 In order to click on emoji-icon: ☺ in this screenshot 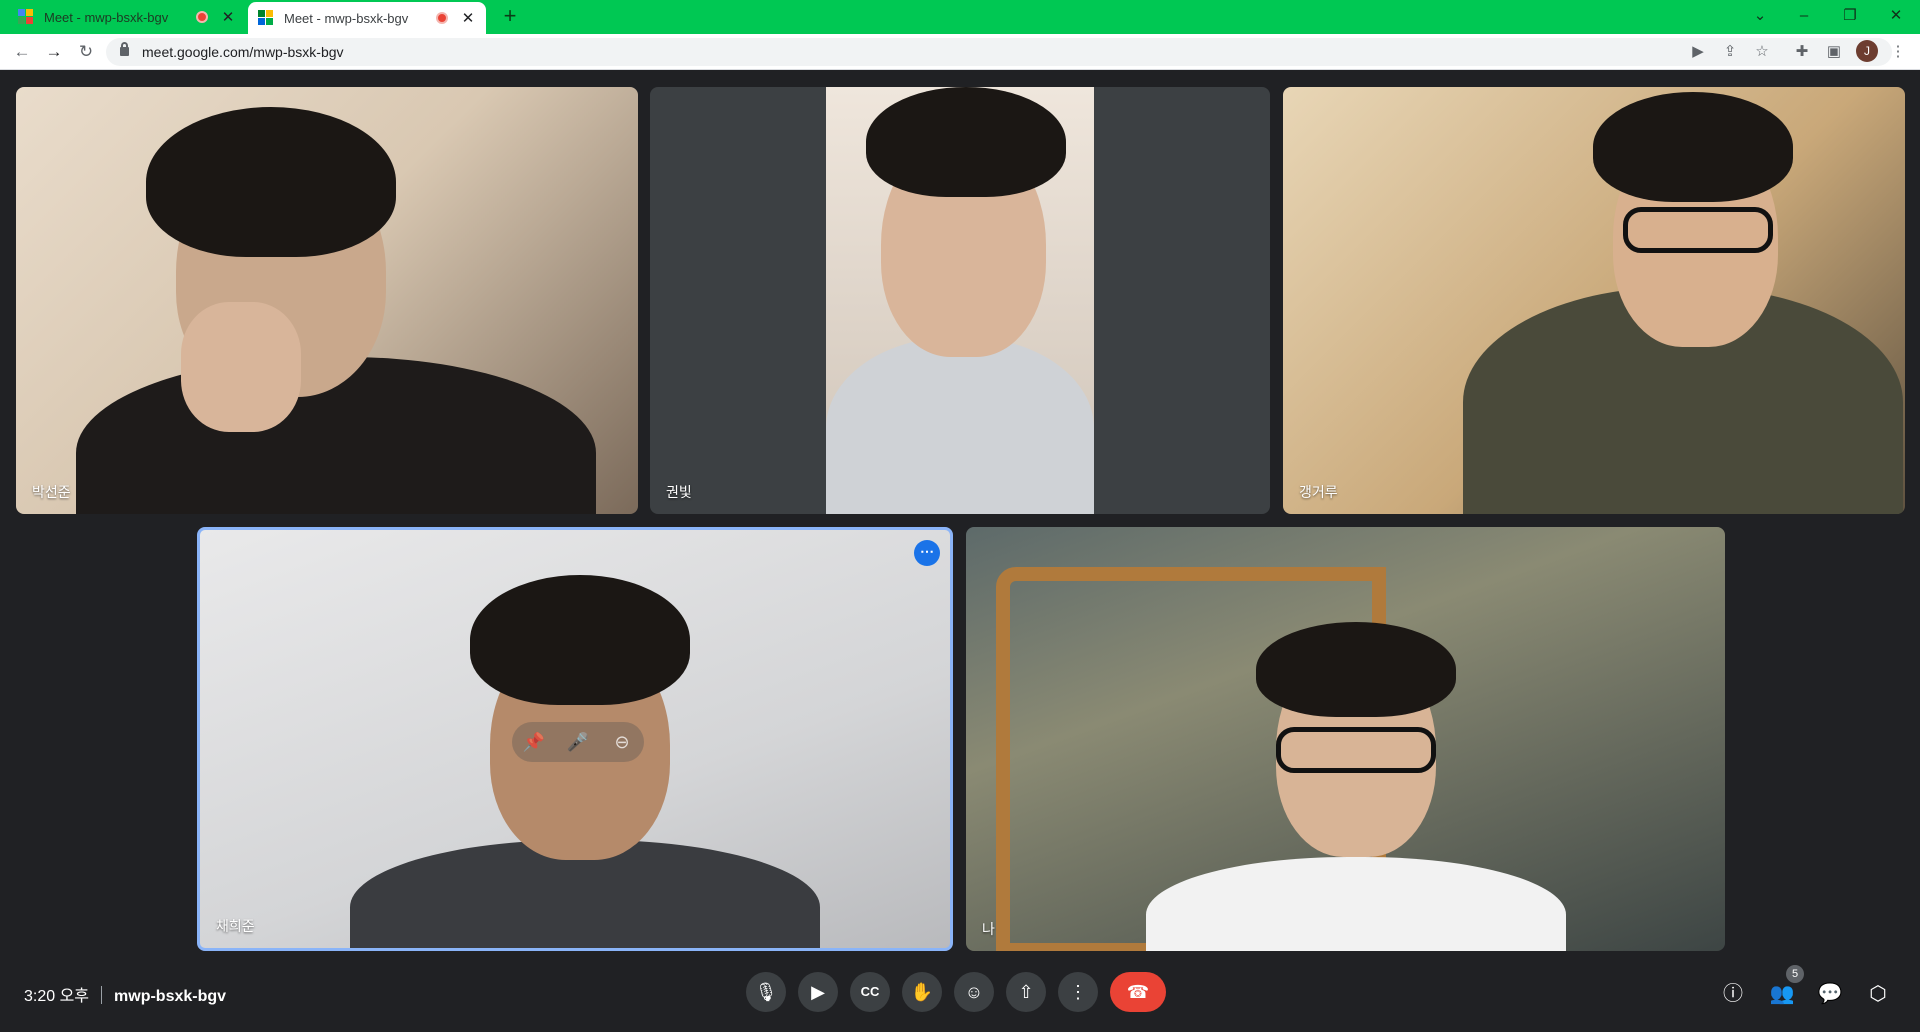, I will do `click(974, 992)`.